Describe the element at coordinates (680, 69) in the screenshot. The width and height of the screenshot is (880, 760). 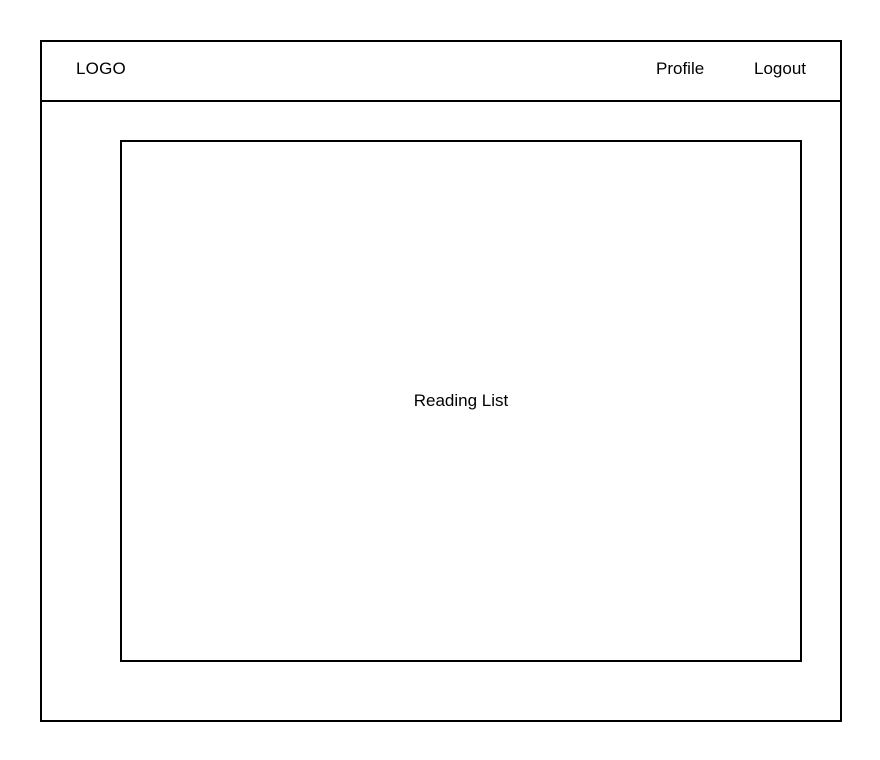
I see `profile-link: Profile` at that location.